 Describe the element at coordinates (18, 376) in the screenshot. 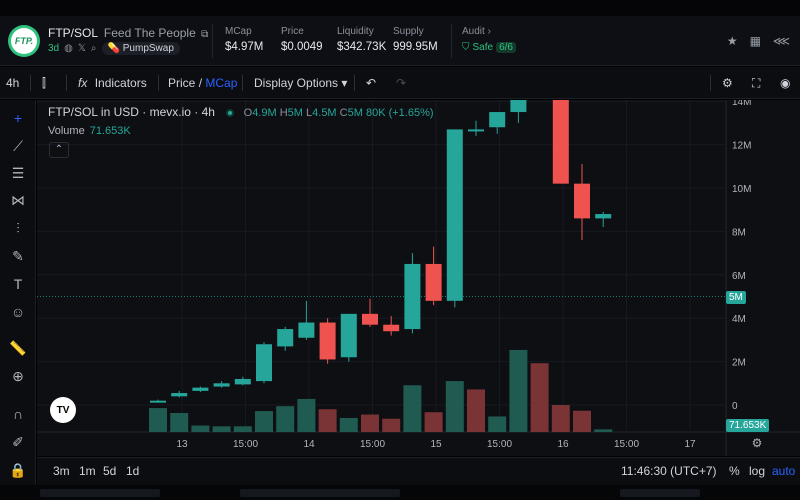

I see `zoom-in-icon: ⊕` at that location.